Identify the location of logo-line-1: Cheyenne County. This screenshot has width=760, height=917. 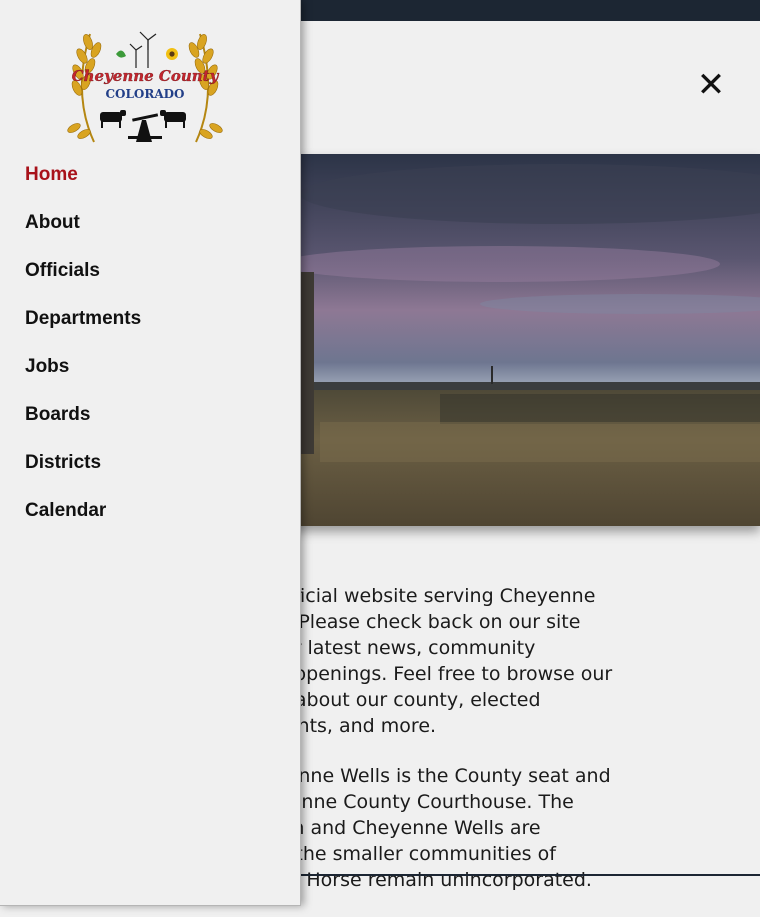
(146, 76).